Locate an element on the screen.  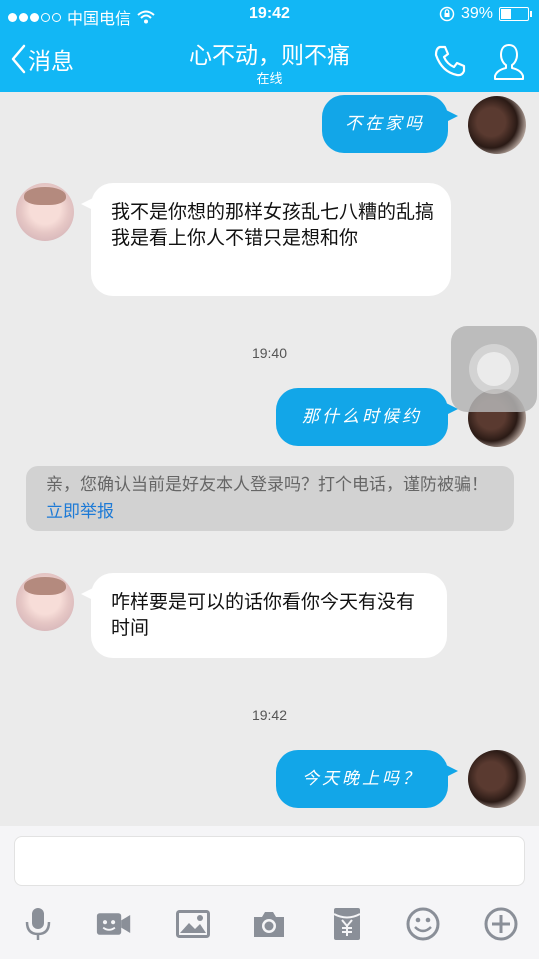
message-bubble-outgoing: 今天晚上吗？ is located at coordinates (367, 779).